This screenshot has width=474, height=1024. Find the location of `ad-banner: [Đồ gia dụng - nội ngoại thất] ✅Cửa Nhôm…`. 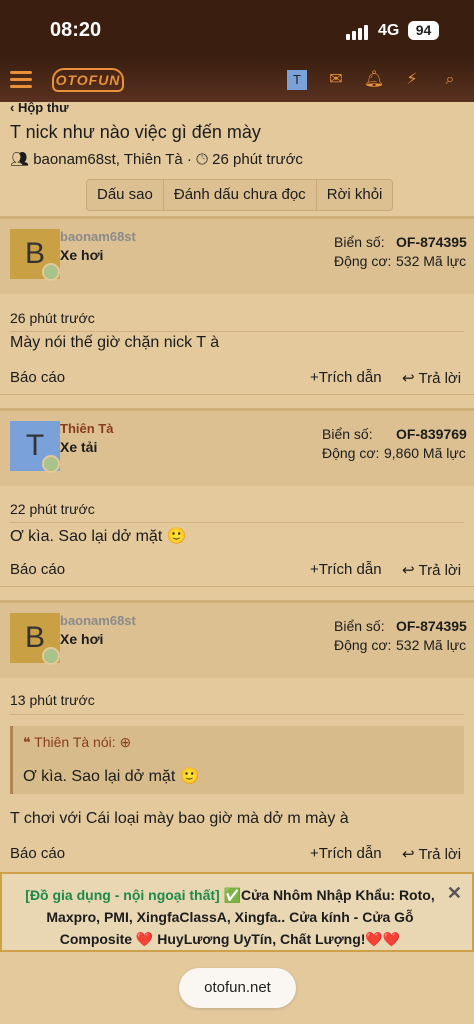

ad-banner: [Đồ gia dụng - nội ngoại thất] ✅Cửa Nhôm… is located at coordinates (237, 912).